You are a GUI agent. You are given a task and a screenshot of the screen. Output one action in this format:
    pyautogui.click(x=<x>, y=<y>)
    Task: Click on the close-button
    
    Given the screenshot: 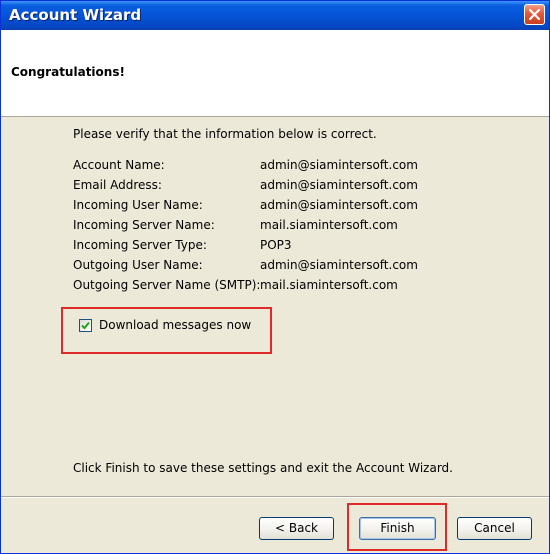 What is the action you would take?
    pyautogui.click(x=534, y=14)
    